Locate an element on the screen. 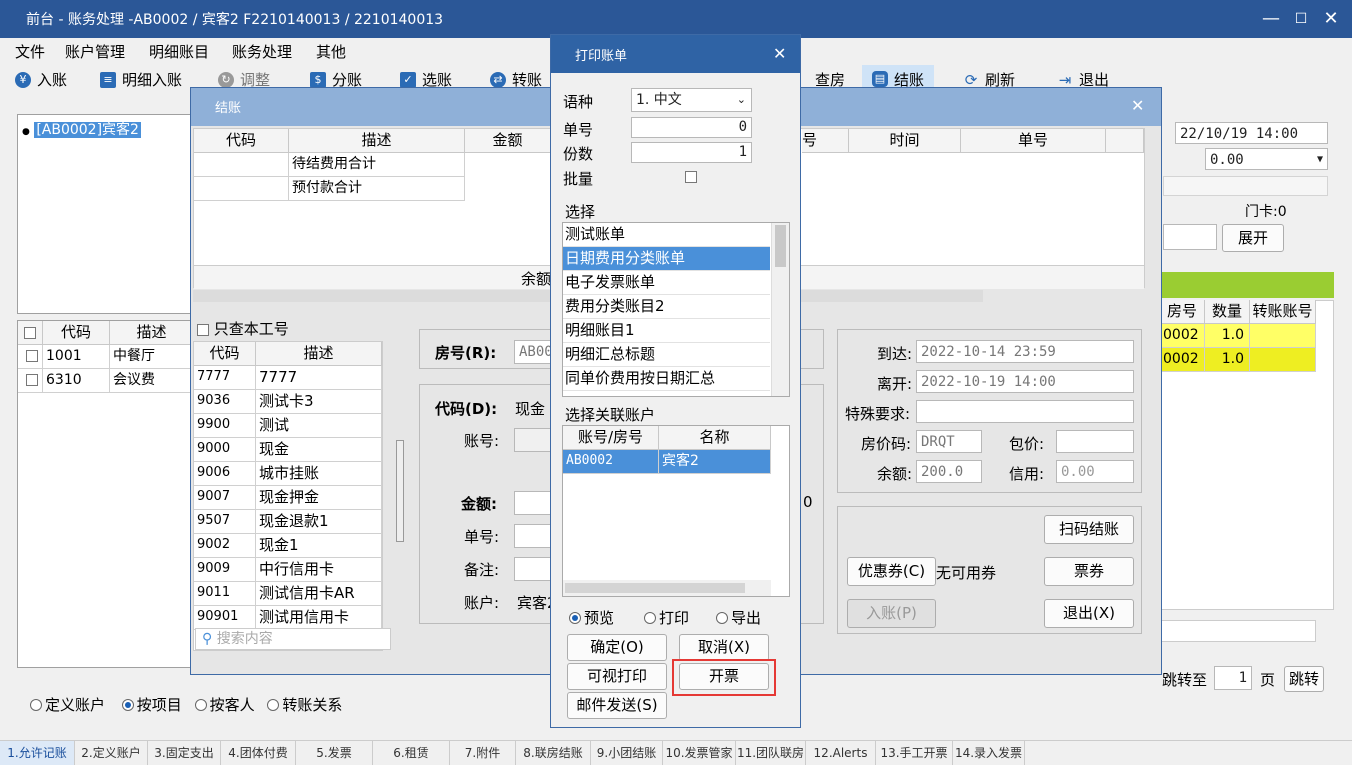 The width and height of the screenshot is (1352, 765). code-row-desc: 现金退款1 is located at coordinates (319, 522).